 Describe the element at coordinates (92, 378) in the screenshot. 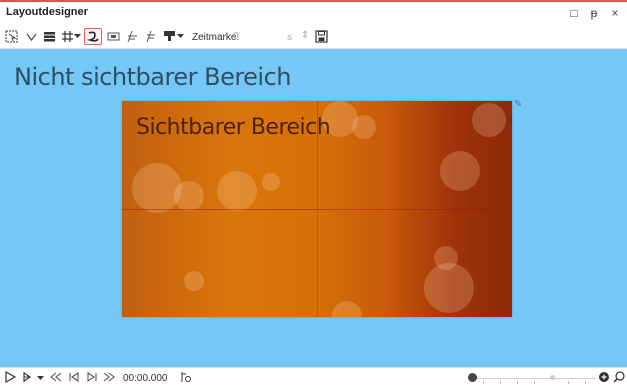

I see `next-frame-icon` at that location.